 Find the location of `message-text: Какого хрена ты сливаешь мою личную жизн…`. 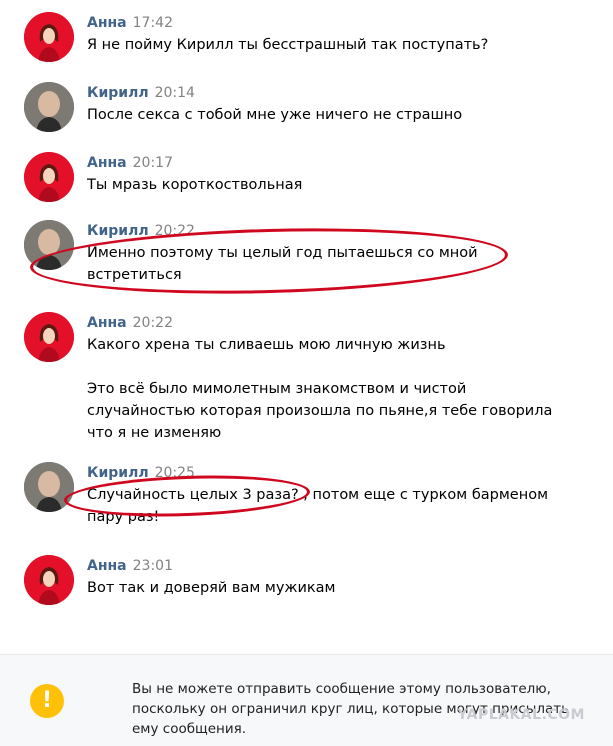

message-text: Какого хрена ты сливаешь мою личную жизн… is located at coordinates (320, 389).